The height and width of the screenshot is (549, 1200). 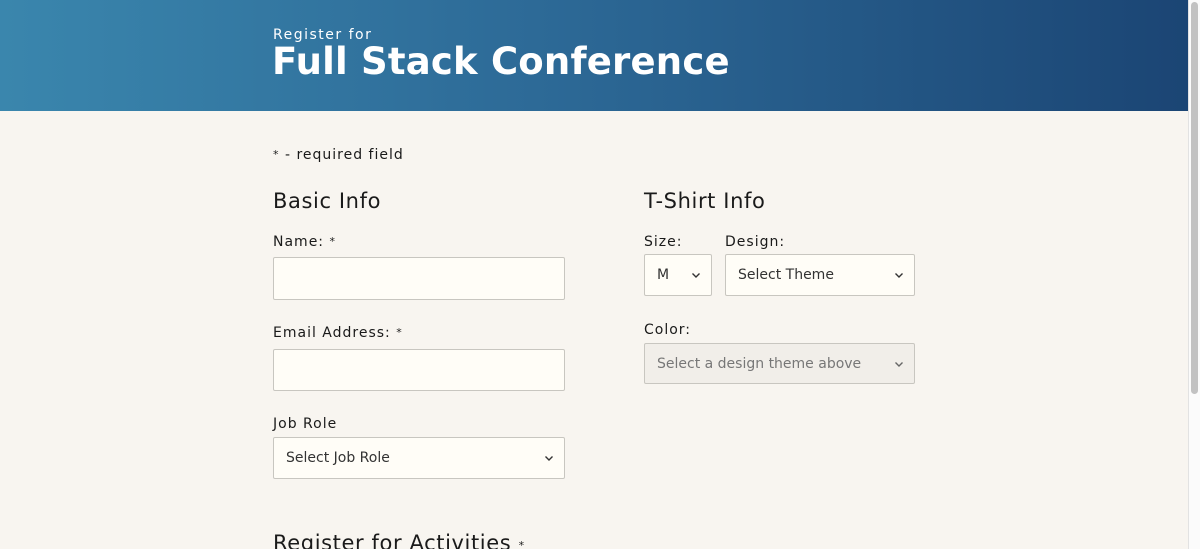 I want to click on email-input, so click(x=419, y=370).